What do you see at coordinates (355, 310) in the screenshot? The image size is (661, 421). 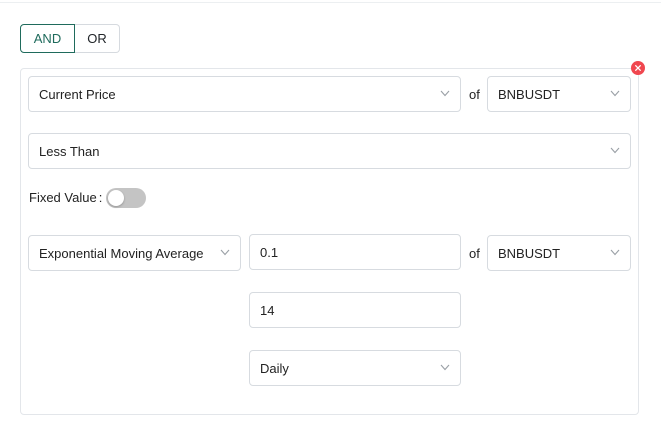 I see `period-input: 14` at bounding box center [355, 310].